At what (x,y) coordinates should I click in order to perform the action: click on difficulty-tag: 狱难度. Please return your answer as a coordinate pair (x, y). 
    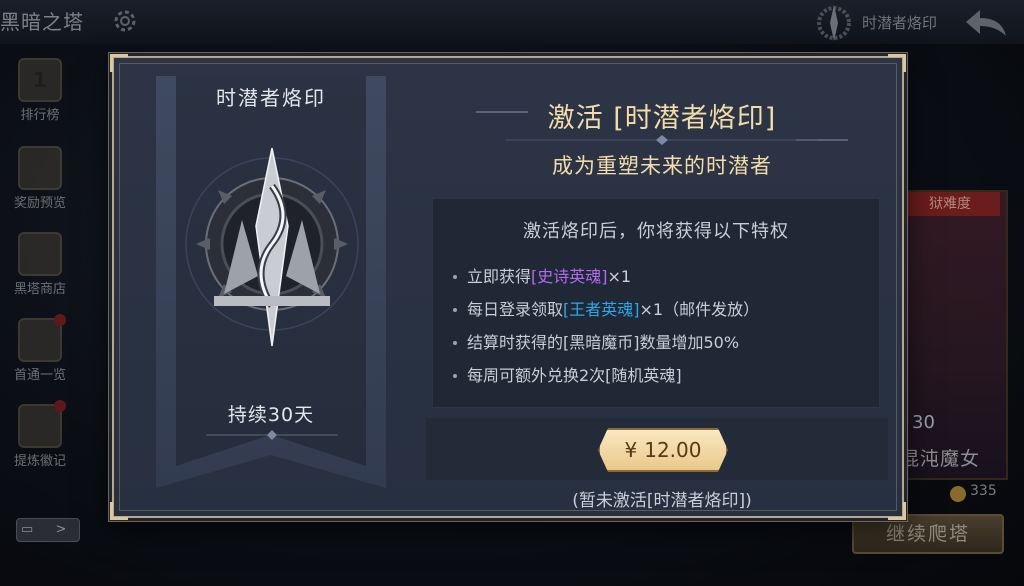
    Looking at the image, I should click on (950, 204).